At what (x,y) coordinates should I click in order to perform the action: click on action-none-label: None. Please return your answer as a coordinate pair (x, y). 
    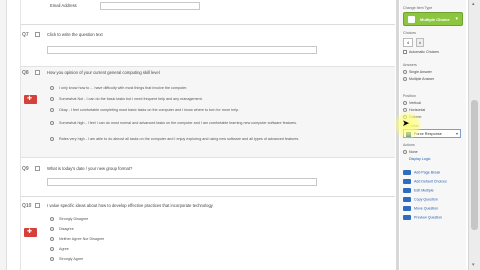
    Looking at the image, I should click on (413, 152).